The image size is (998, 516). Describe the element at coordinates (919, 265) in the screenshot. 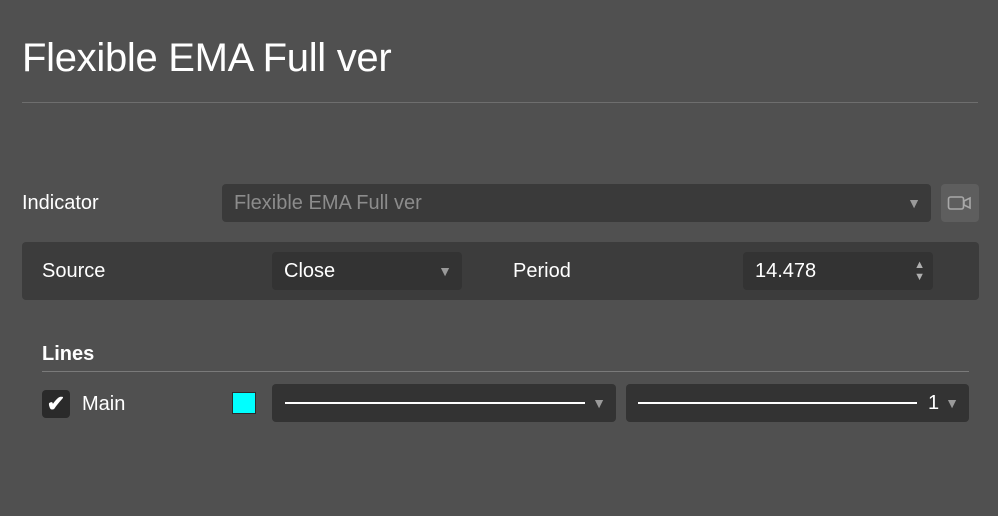

I see `increment-icon: ▲` at that location.